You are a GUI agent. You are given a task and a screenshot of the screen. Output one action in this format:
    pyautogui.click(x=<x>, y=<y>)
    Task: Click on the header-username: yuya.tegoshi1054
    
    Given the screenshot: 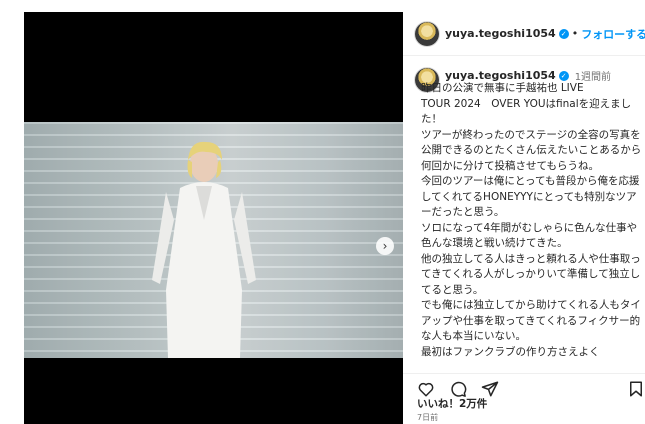 What is the action you would take?
    pyautogui.click(x=500, y=33)
    